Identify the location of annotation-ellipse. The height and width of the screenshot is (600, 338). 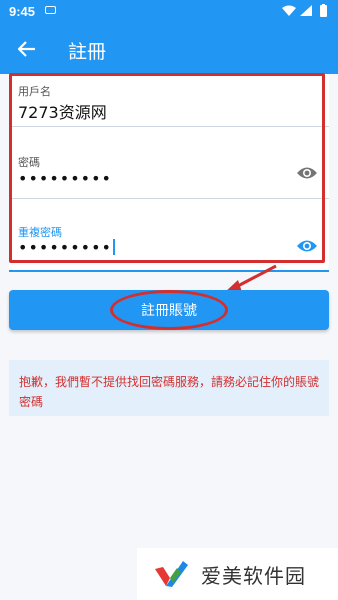
(169, 310).